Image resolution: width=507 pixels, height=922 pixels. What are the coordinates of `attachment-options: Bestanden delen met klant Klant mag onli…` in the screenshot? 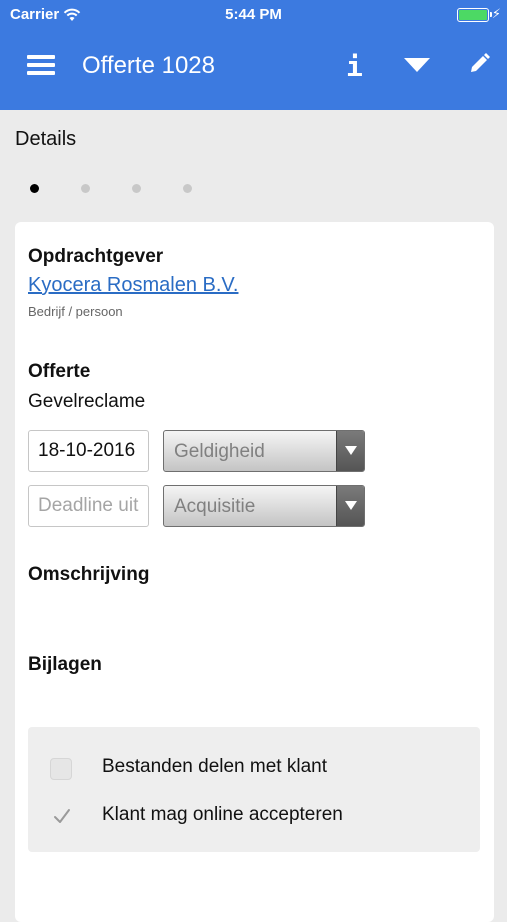 It's located at (254, 789).